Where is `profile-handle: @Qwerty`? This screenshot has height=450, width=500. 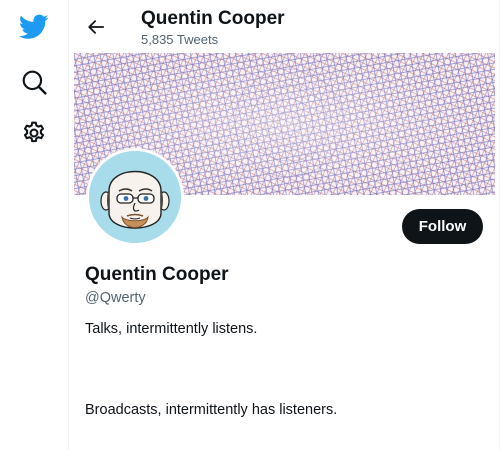 profile-handle: @Qwerty is located at coordinates (115, 298).